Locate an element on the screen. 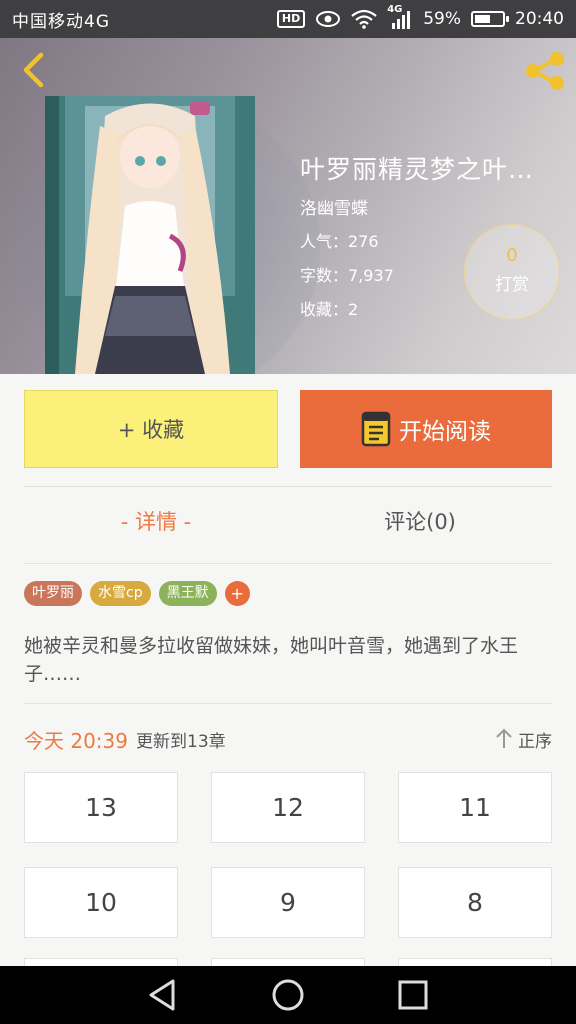 Image resolution: width=576 pixels, height=1024 pixels. sort-order-label: 正序 is located at coordinates (535, 741).